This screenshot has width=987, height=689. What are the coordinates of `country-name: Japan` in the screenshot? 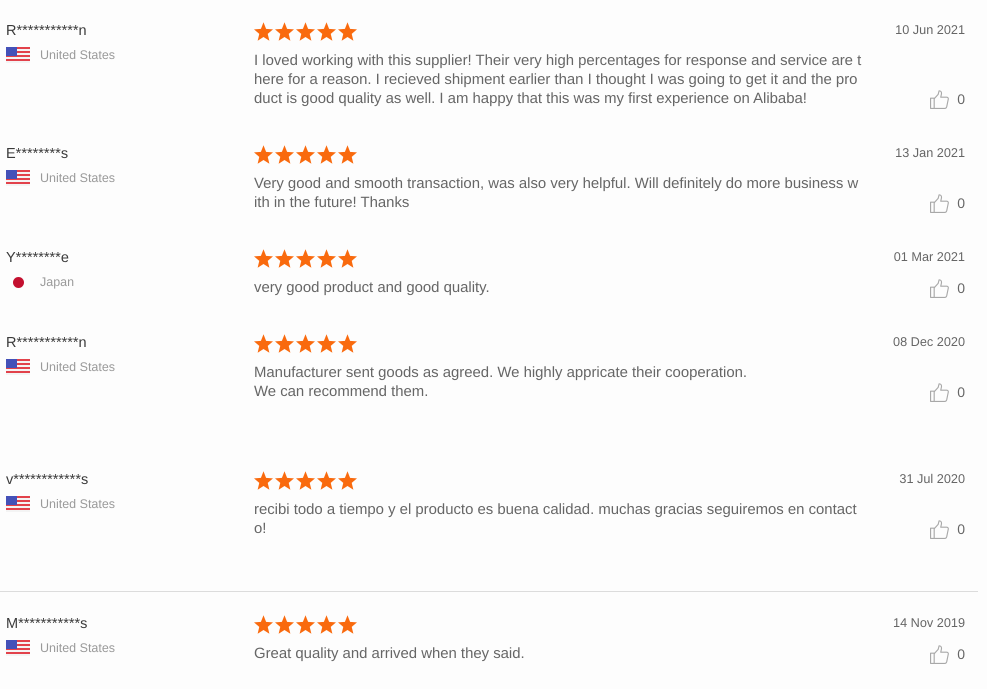 It's located at (57, 282).